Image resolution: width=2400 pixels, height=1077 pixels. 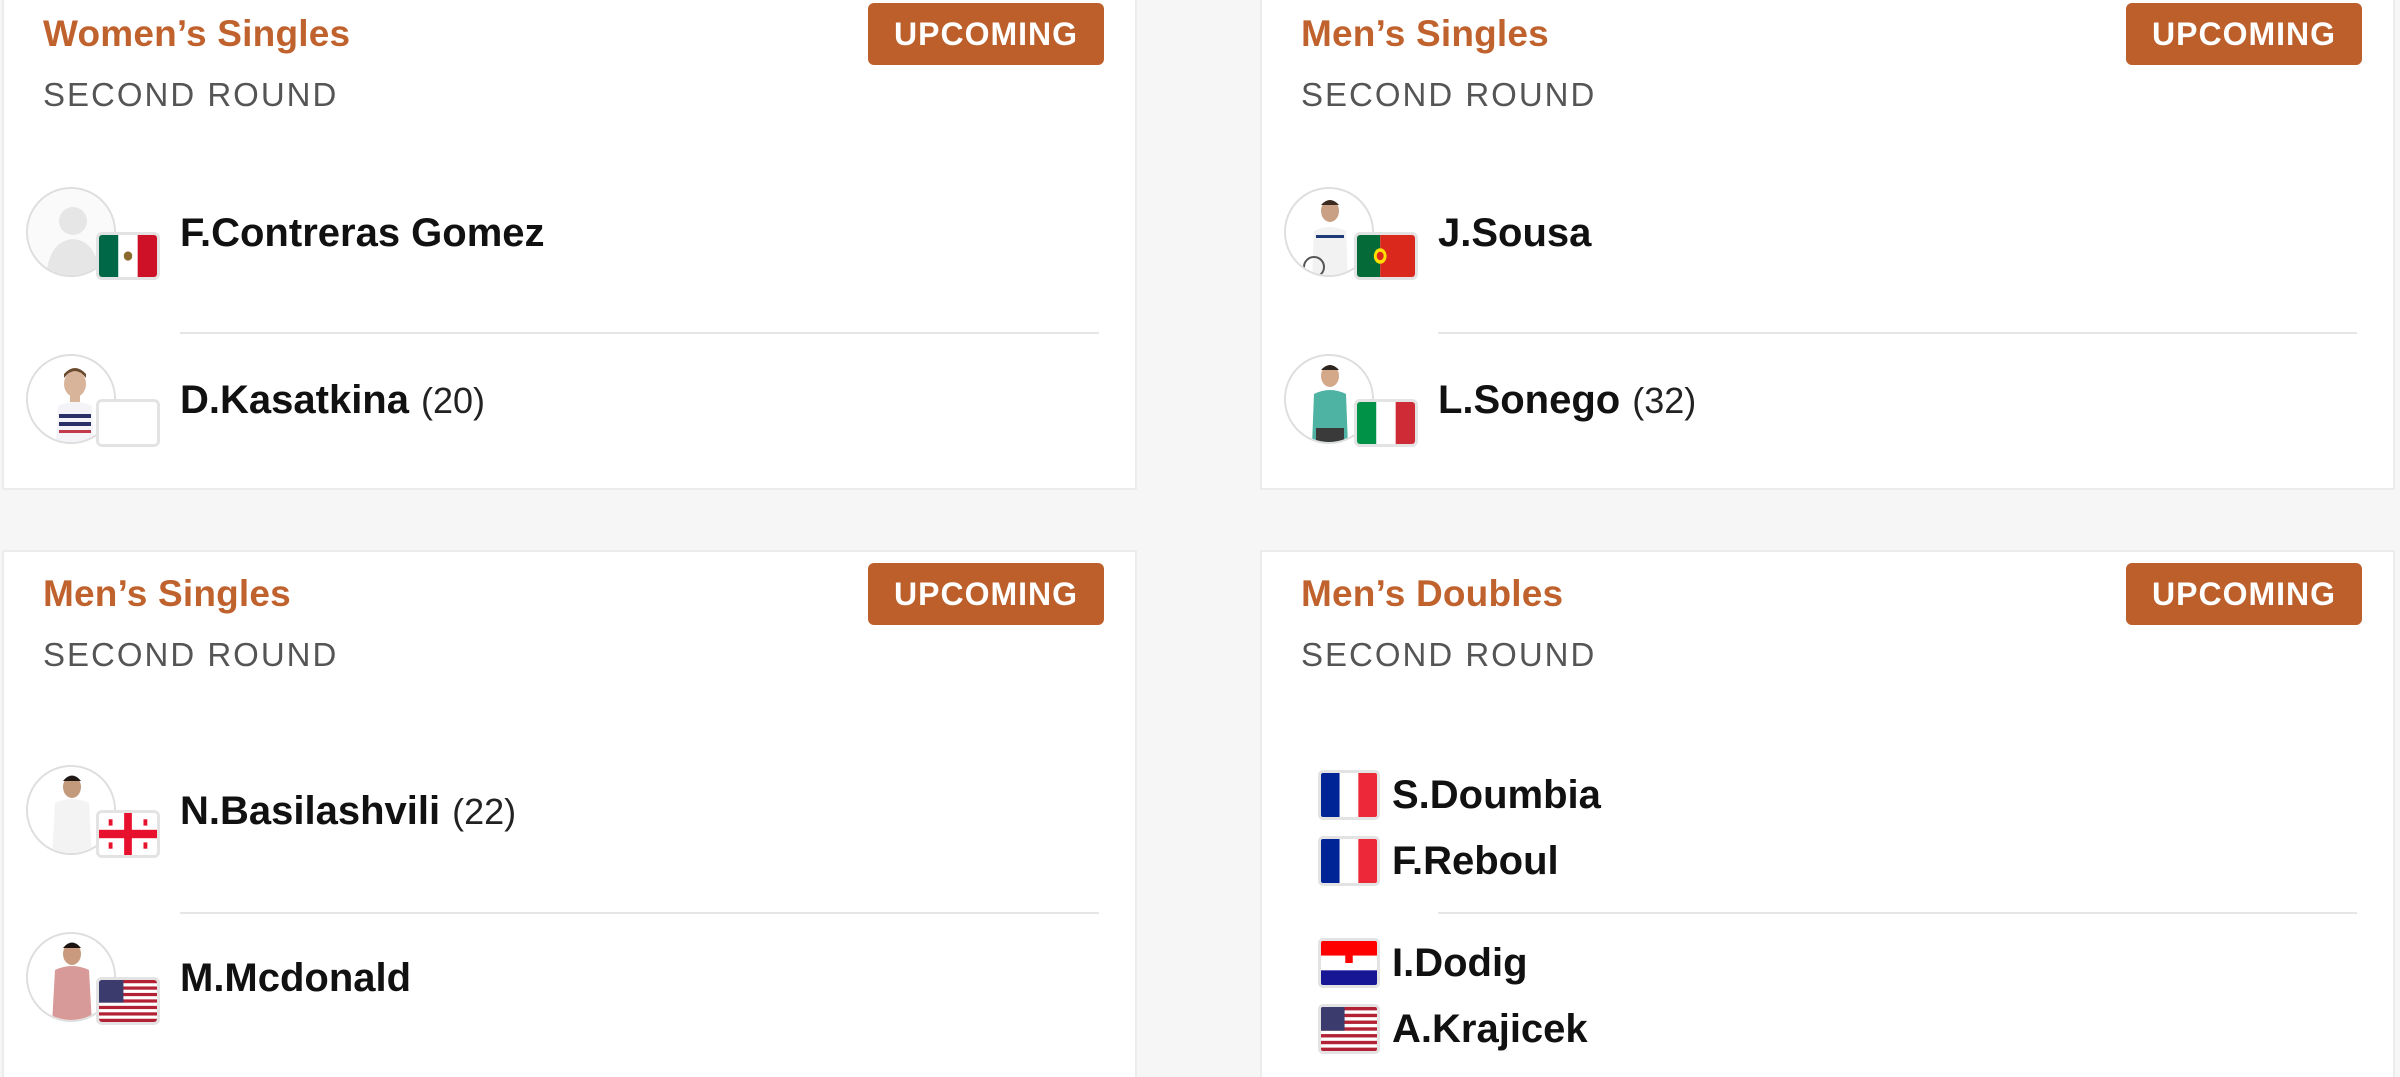 What do you see at coordinates (1768, 964) in the screenshot?
I see `doubles-player-row: I.Dodig` at bounding box center [1768, 964].